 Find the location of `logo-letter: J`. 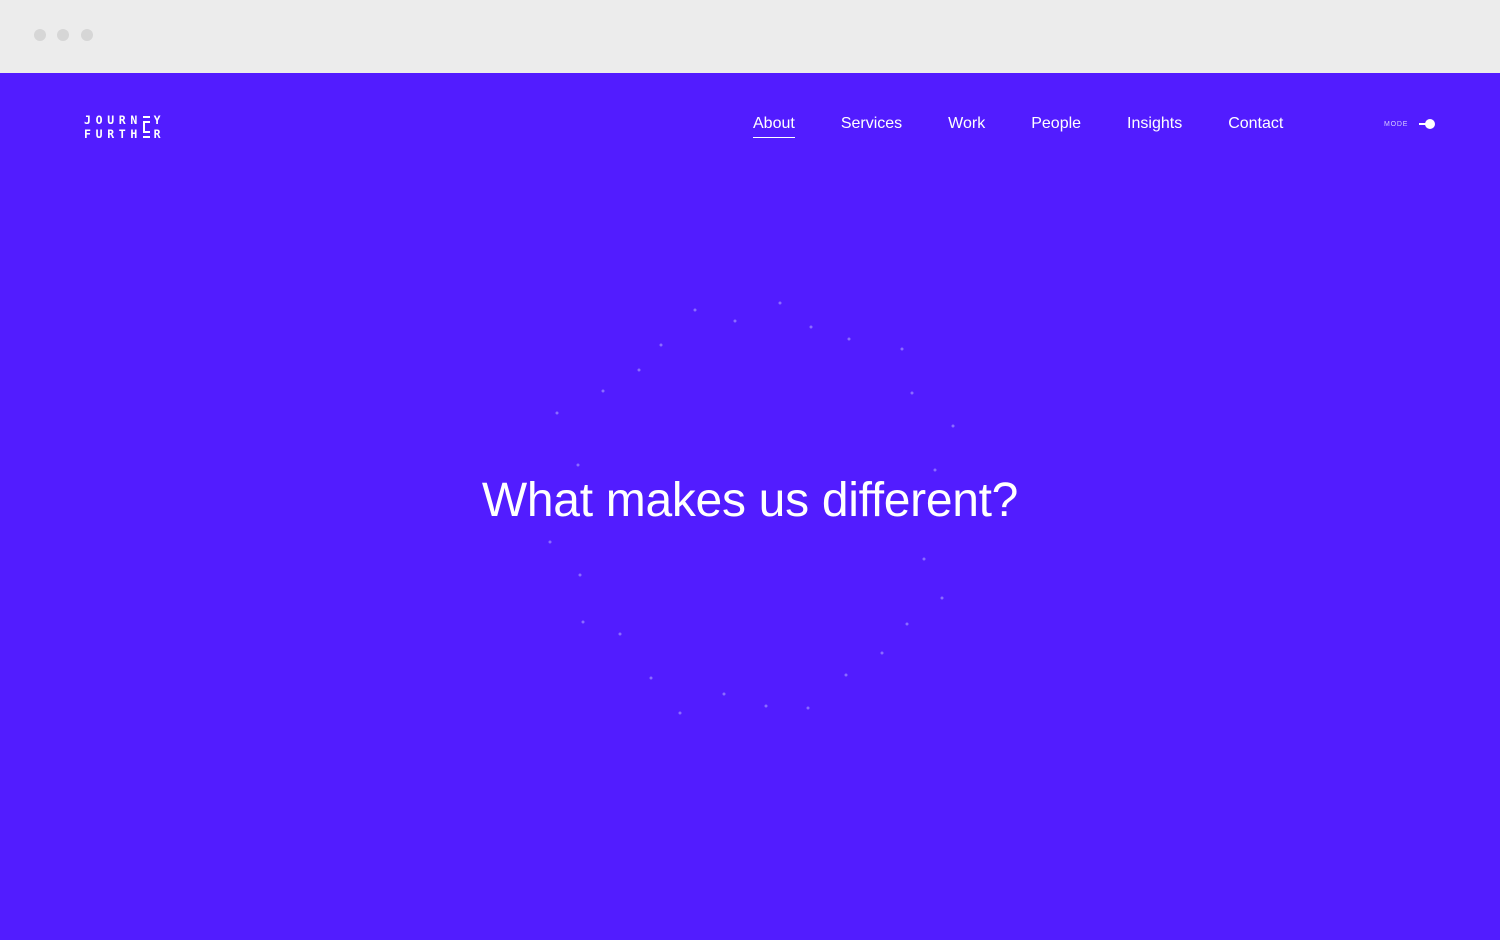

logo-letter: J is located at coordinates (87, 120).